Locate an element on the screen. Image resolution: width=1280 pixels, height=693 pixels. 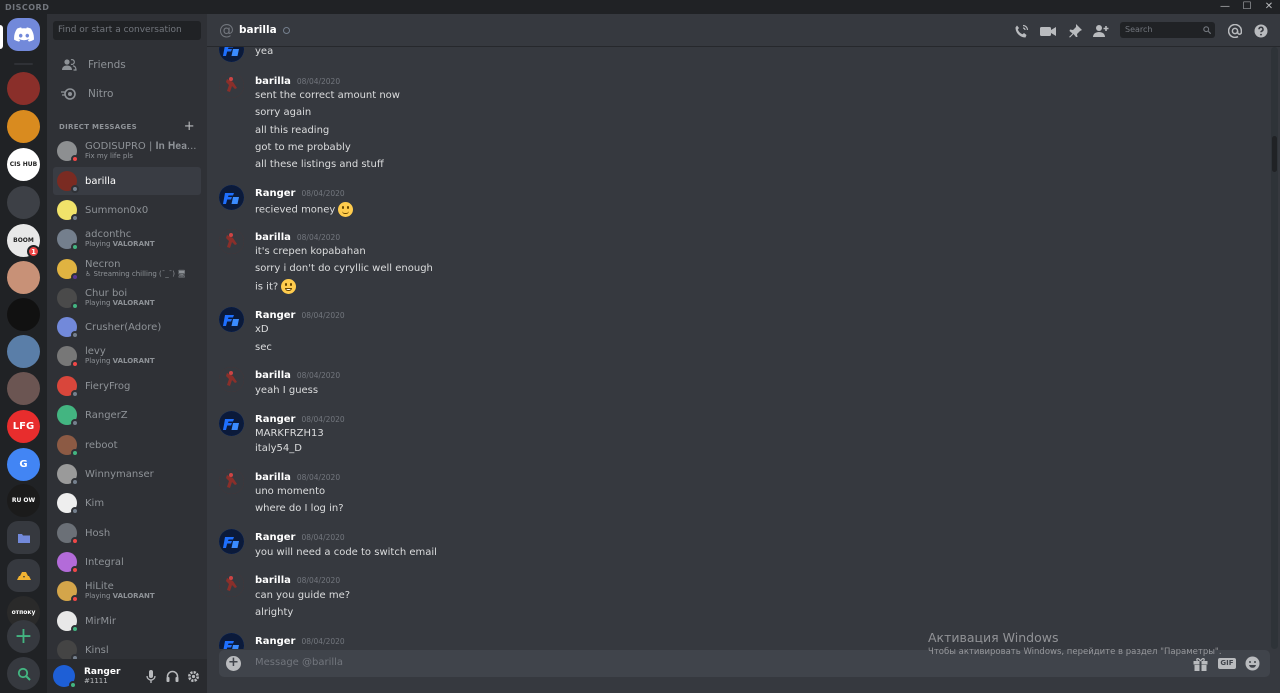
emoji-picker-icon is located at coordinates (1252, 663).